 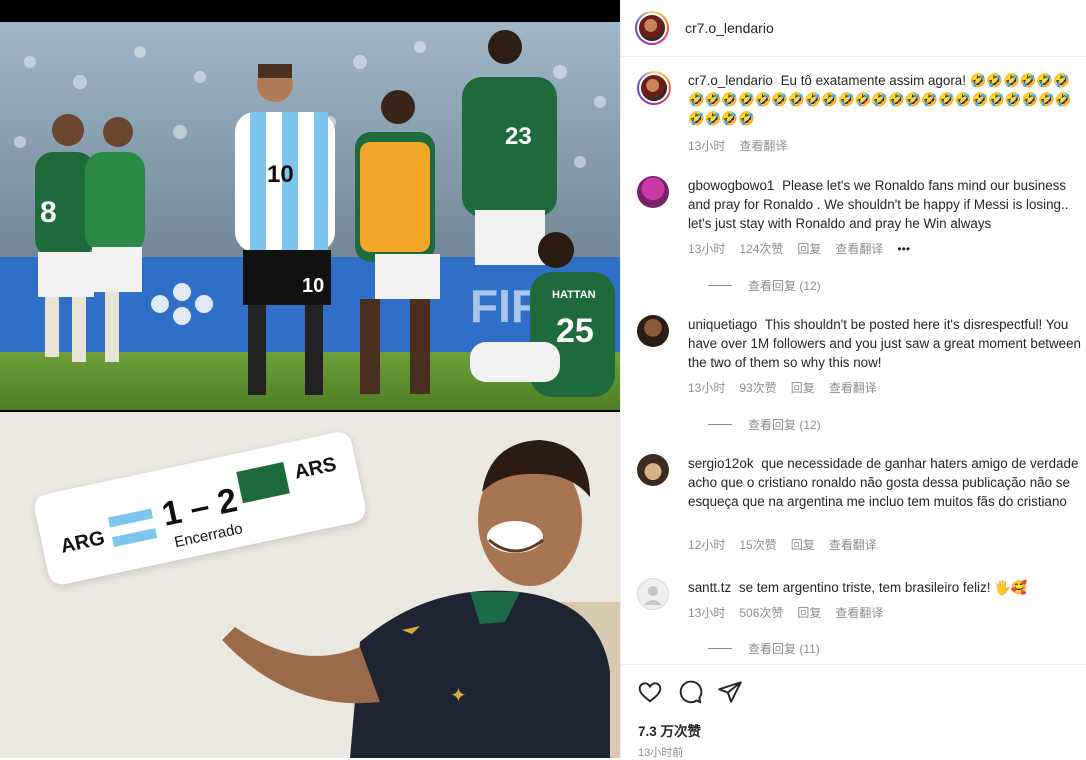 What do you see at coordinates (903, 249) in the screenshot?
I see `more-options-icon: •••` at bounding box center [903, 249].